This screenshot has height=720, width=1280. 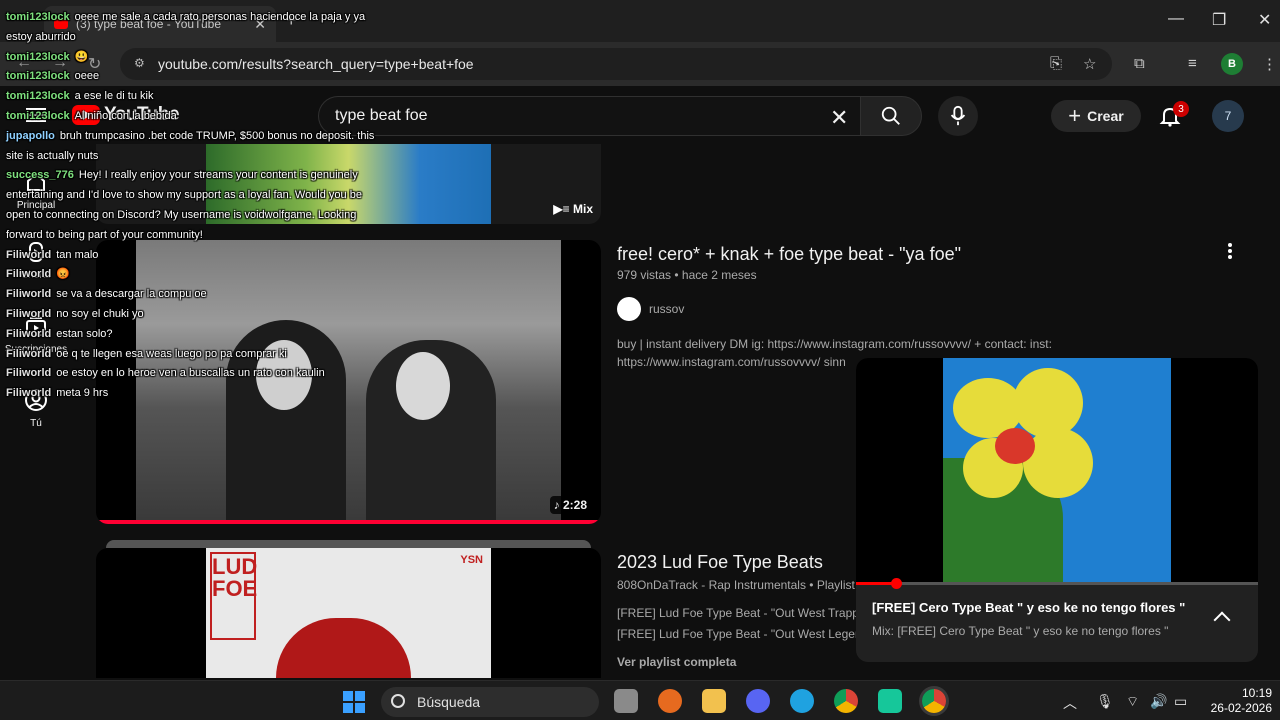 I want to click on tray-overflow-icon: ︿, so click(x=1070, y=703).